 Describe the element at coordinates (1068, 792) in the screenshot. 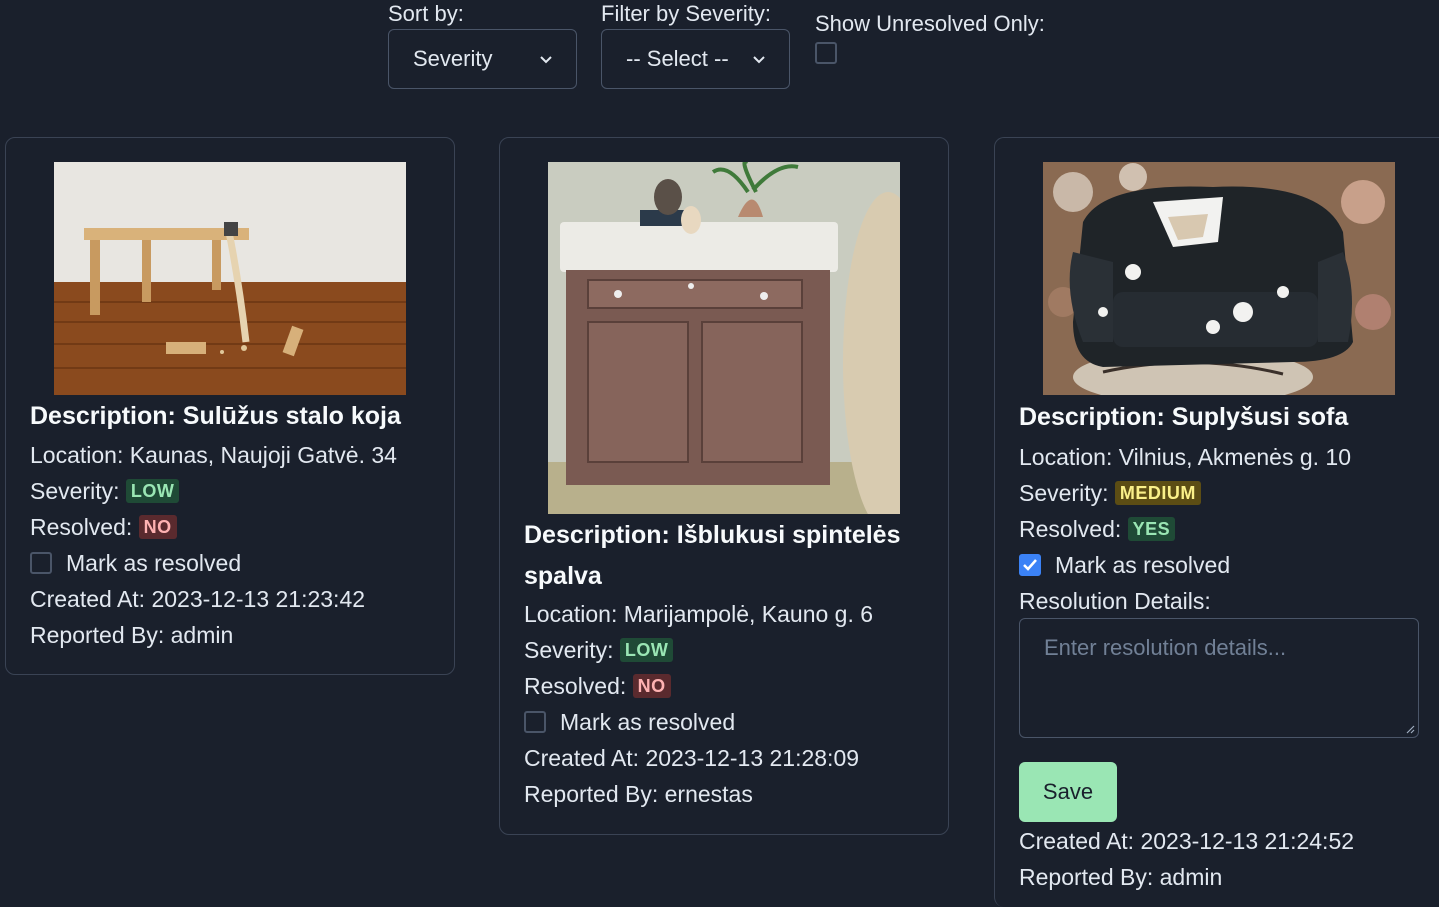

I see `save-button: Save` at that location.